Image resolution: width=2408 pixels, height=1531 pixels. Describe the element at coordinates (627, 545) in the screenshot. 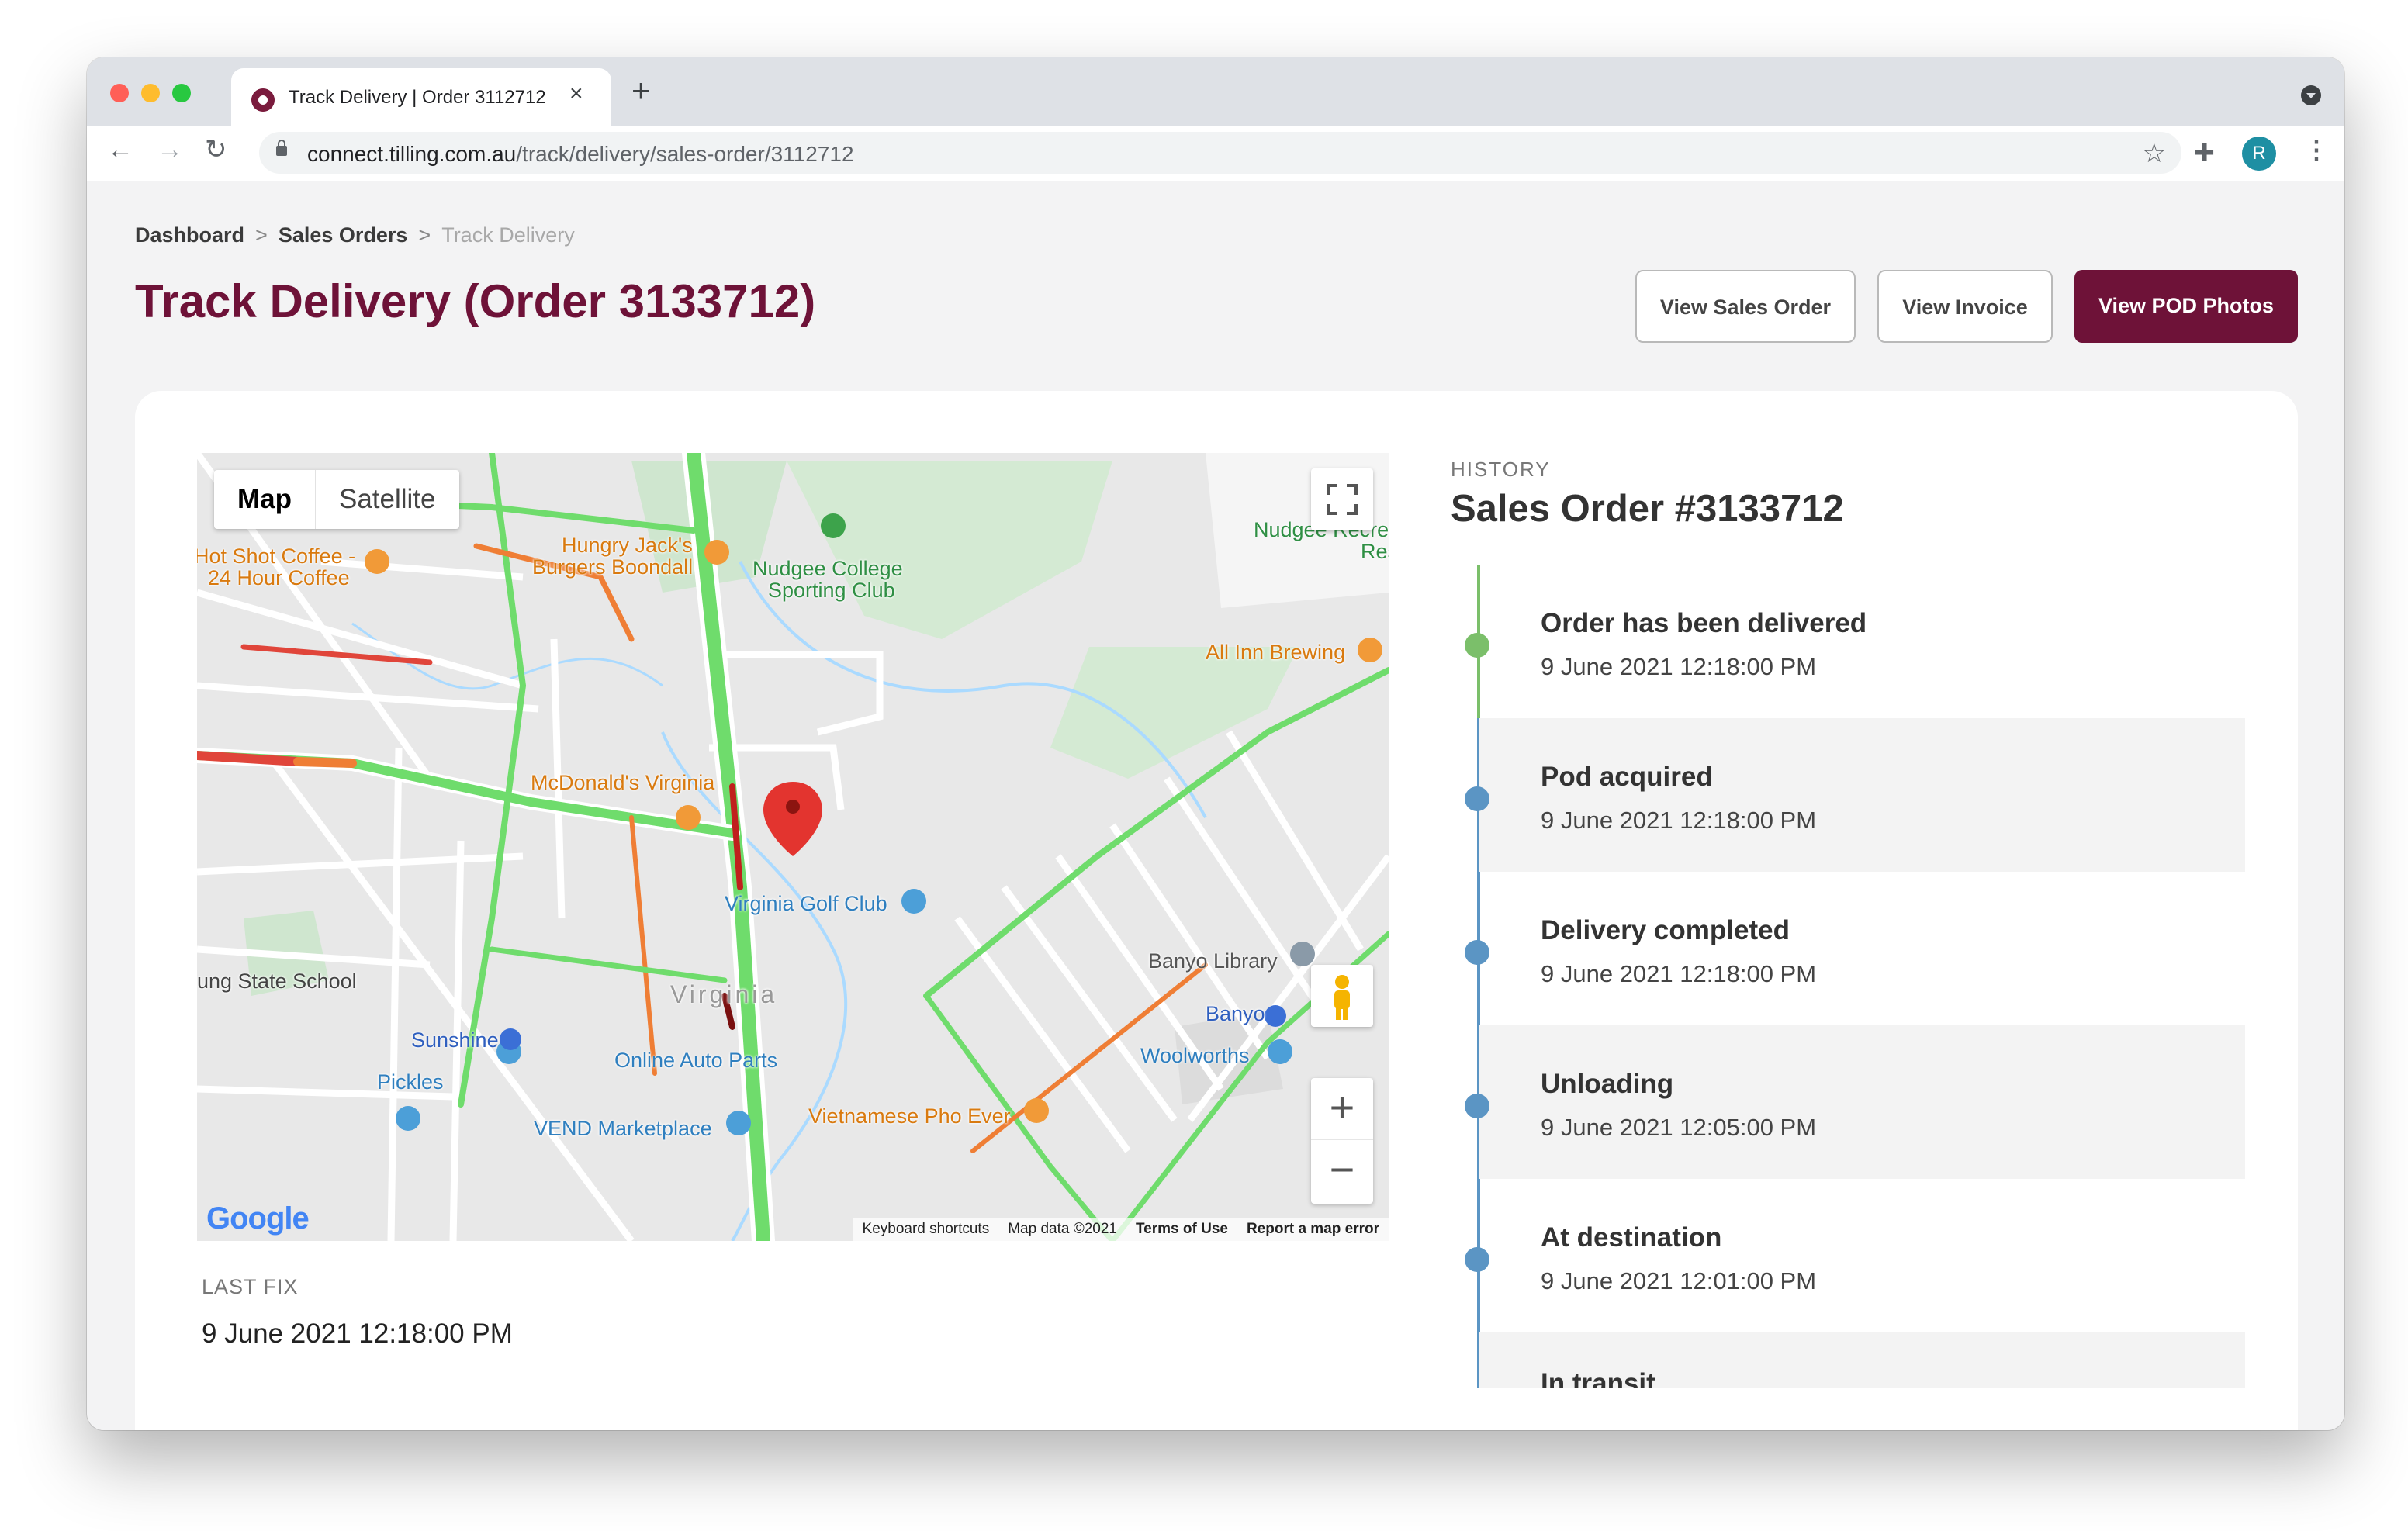

I see `map-place-label: Hungry Jack's` at that location.